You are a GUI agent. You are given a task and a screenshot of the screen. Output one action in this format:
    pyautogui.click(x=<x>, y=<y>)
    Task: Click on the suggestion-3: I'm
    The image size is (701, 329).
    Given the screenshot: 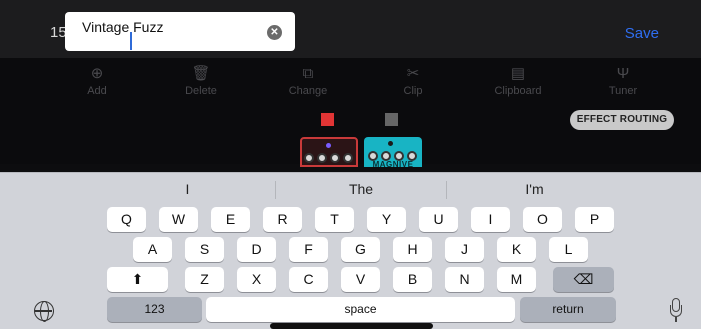 What is the action you would take?
    pyautogui.click(x=534, y=190)
    